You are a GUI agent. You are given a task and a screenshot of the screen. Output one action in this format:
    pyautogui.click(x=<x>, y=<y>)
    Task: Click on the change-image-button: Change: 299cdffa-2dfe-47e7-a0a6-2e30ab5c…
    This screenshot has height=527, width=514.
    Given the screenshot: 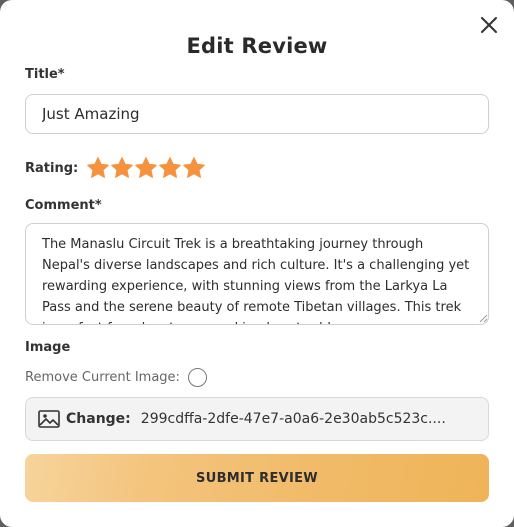 What is the action you would take?
    pyautogui.click(x=257, y=419)
    